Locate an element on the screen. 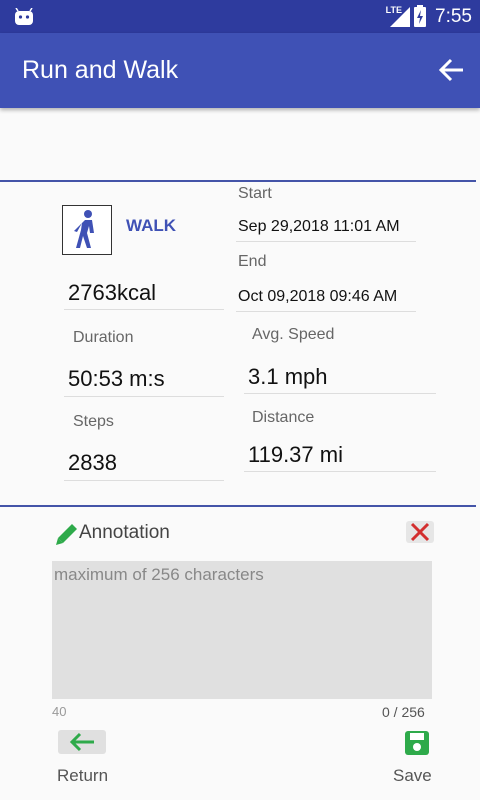 The image size is (480, 800). clear-annotation-button is located at coordinates (420, 532).